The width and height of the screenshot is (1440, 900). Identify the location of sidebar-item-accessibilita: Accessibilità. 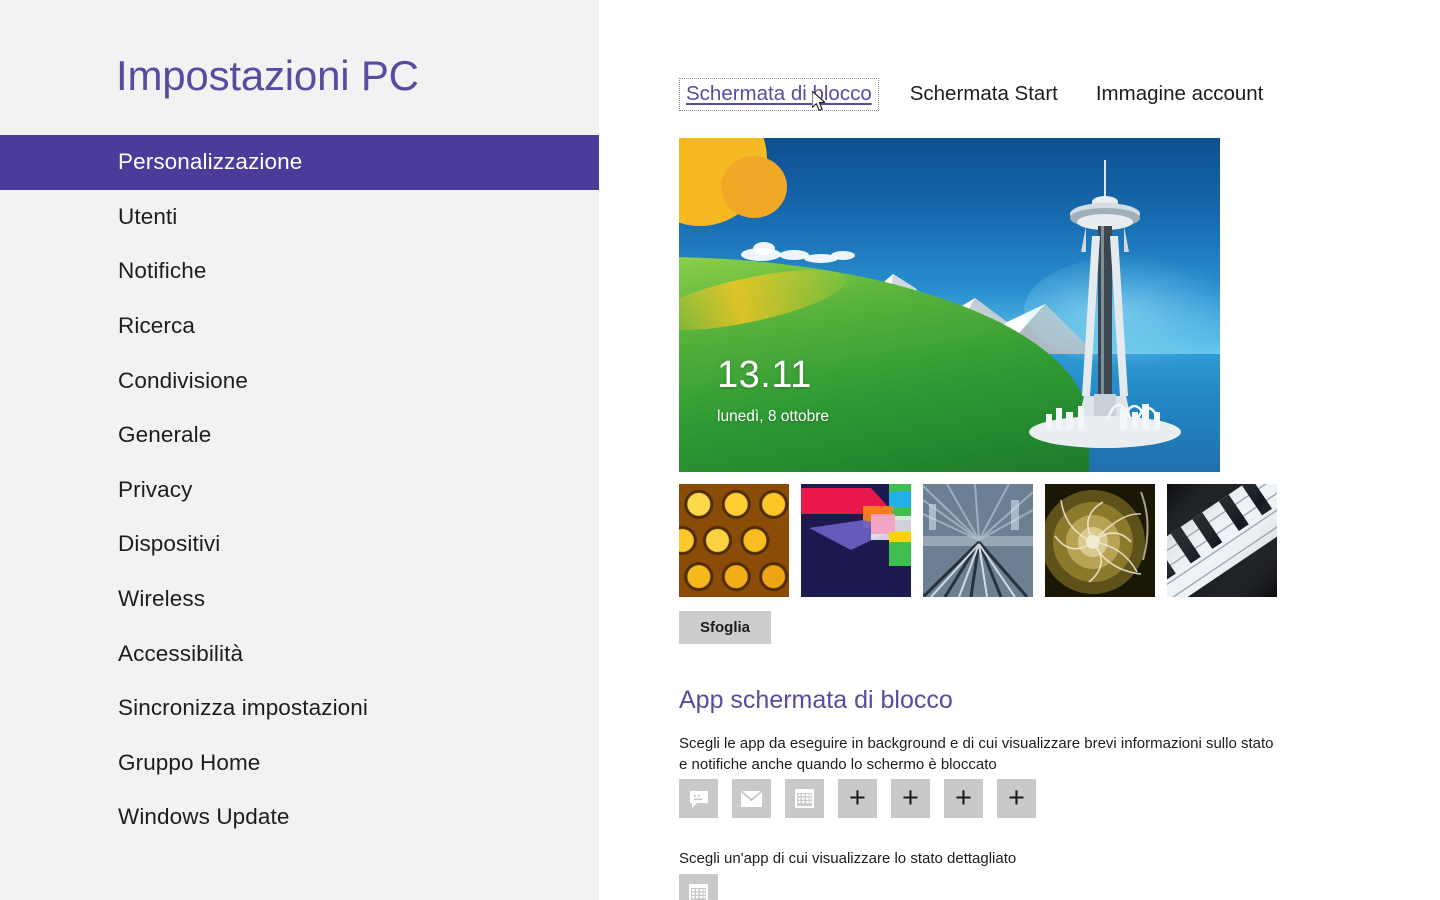
(299, 653).